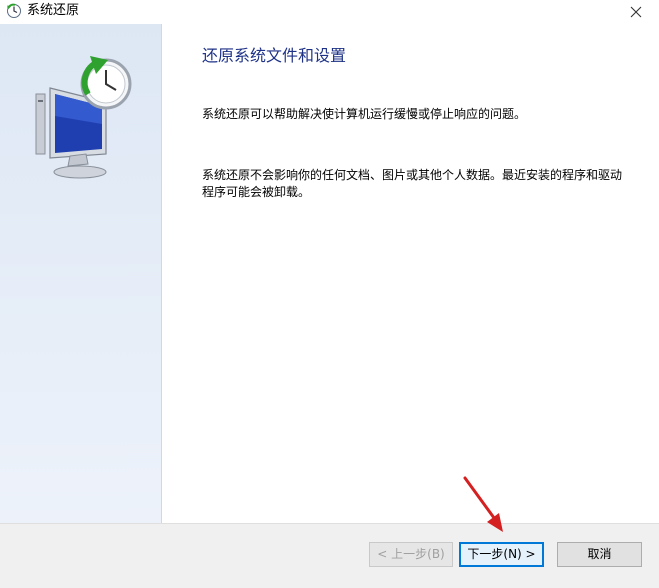 Image resolution: width=659 pixels, height=588 pixels. I want to click on next-button: 下一步(N) >, so click(501, 554).